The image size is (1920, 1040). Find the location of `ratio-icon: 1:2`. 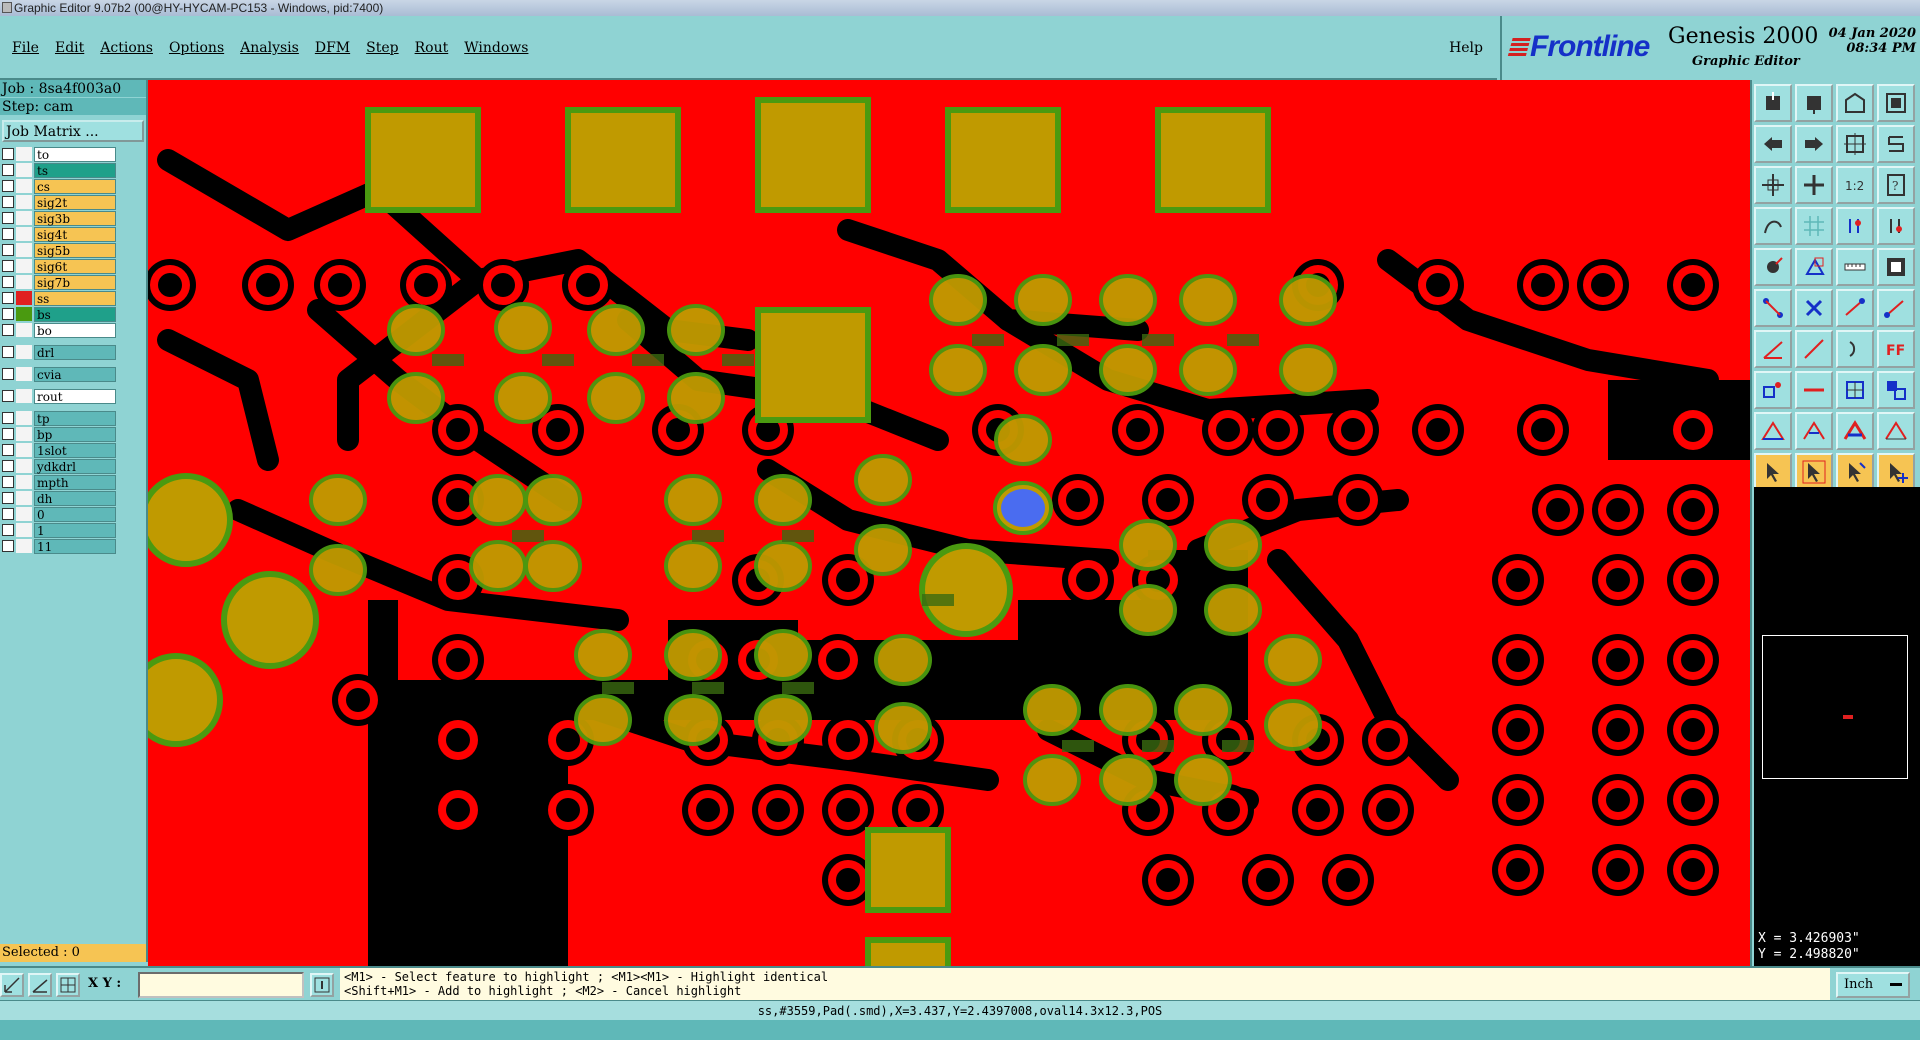

ratio-icon: 1:2 is located at coordinates (1855, 185).